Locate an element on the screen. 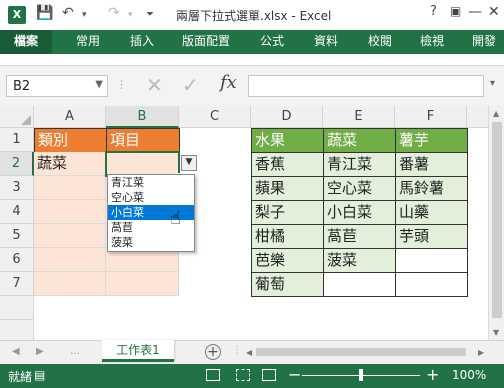  cell-a7 is located at coordinates (70, 284).